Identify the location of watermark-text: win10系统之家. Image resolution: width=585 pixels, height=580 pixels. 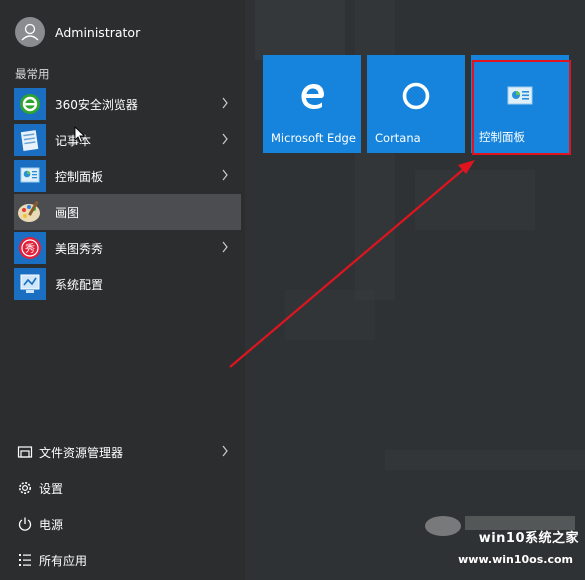
(528, 538).